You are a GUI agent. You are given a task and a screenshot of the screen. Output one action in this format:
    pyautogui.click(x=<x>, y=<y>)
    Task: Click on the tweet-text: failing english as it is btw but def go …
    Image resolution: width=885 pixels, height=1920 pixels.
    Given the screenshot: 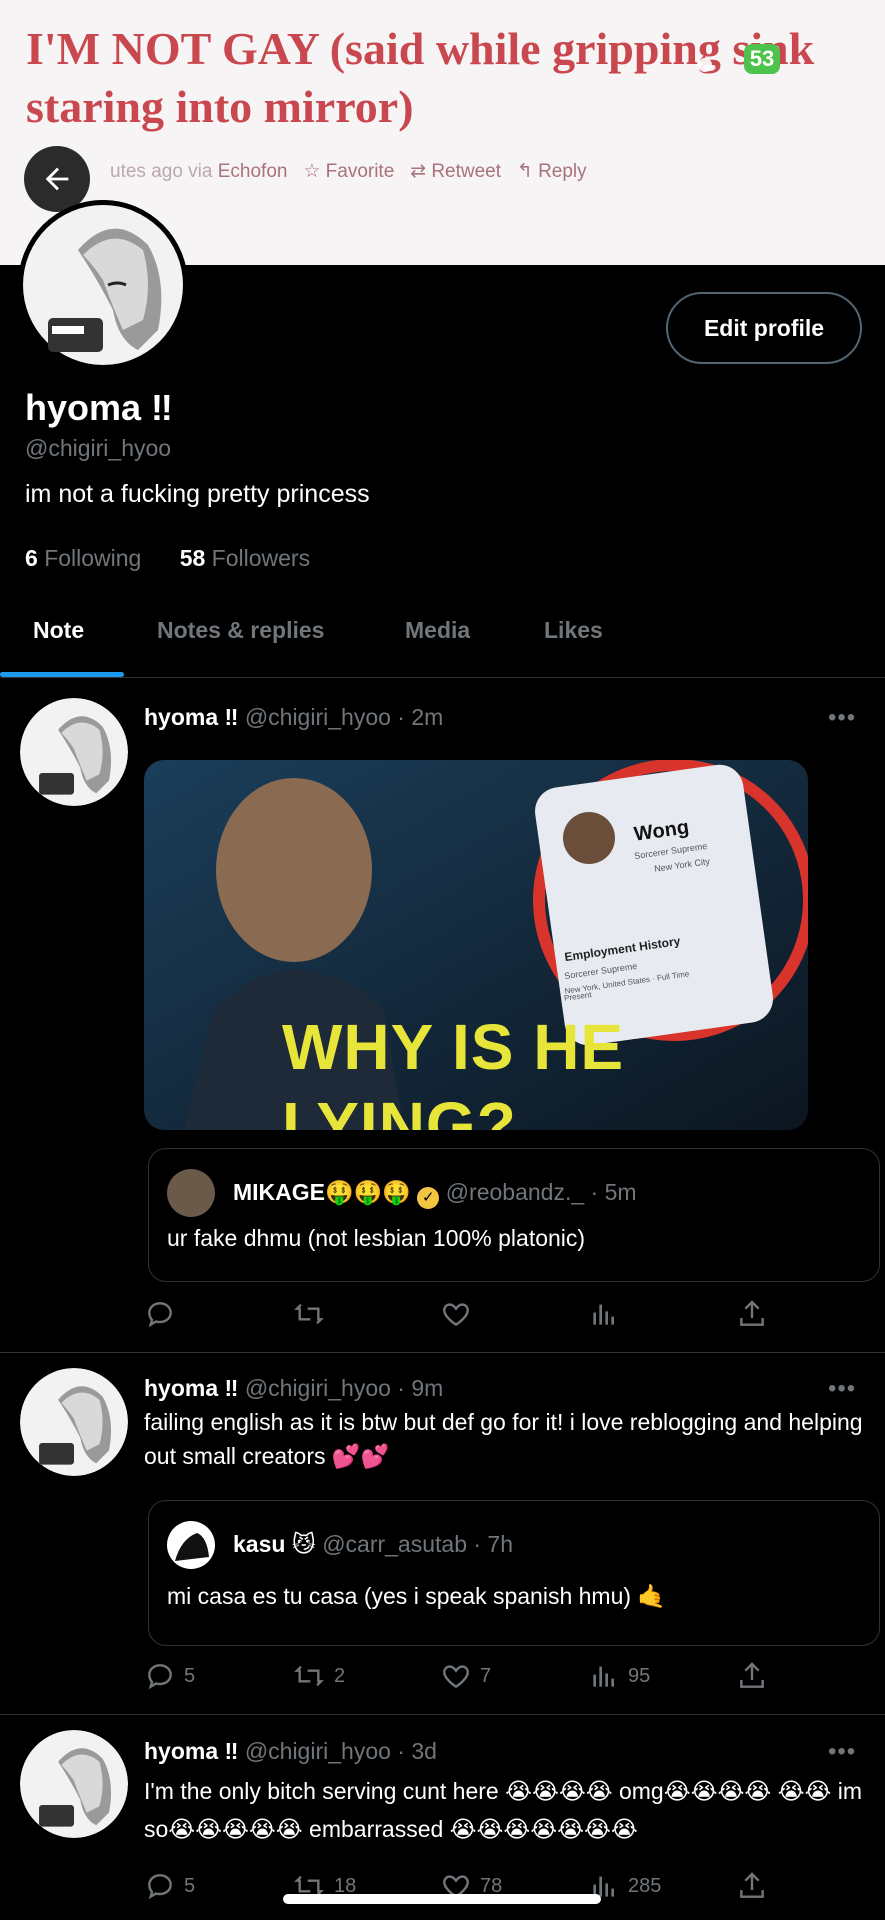 What is the action you would take?
    pyautogui.click(x=503, y=1439)
    